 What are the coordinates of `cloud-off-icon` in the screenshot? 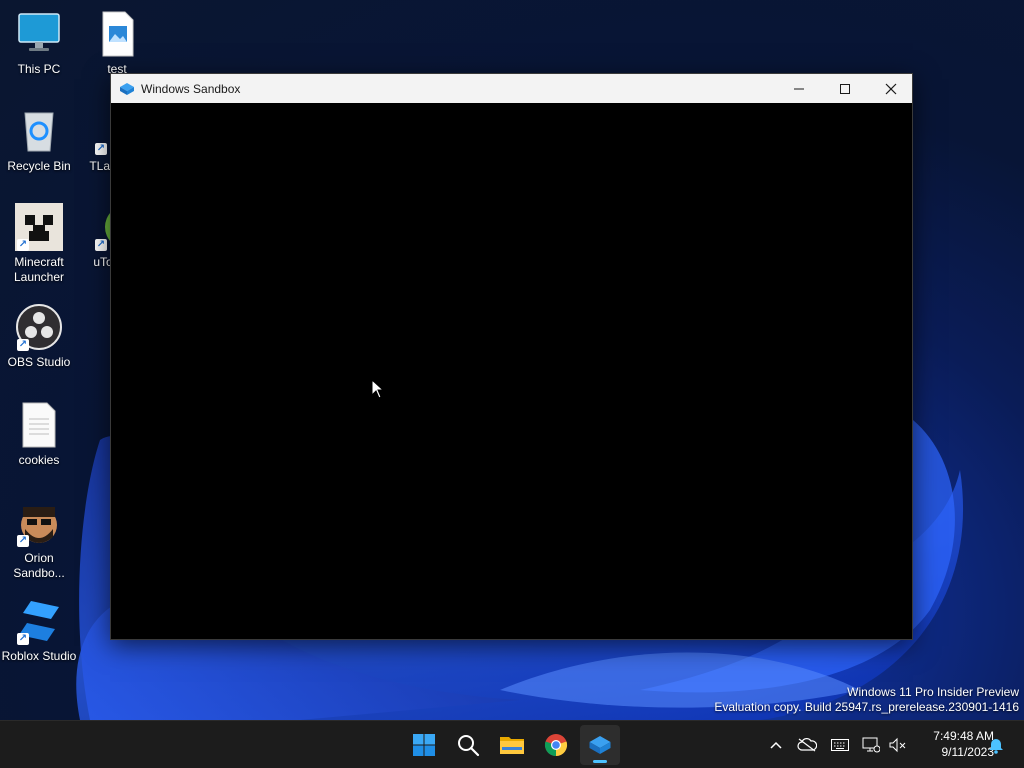 It's located at (807, 745).